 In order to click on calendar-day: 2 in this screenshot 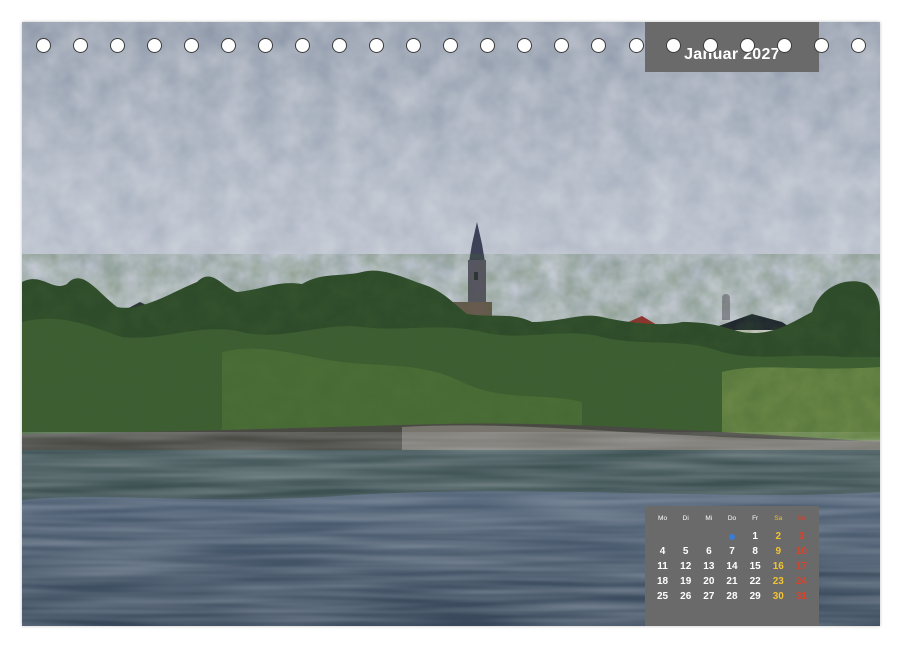, I will do `click(778, 536)`.